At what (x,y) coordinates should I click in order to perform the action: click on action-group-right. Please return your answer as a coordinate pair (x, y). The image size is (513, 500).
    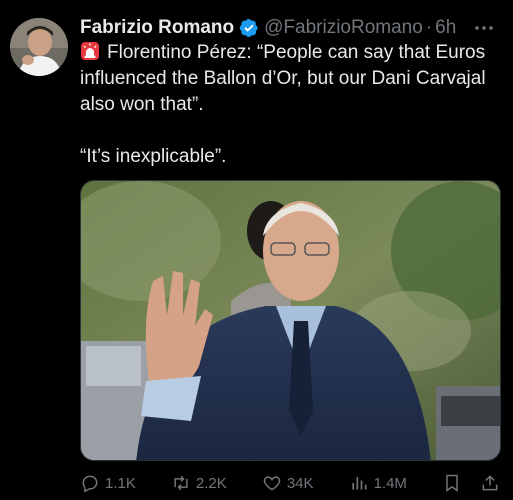
    Looking at the image, I should click on (471, 483).